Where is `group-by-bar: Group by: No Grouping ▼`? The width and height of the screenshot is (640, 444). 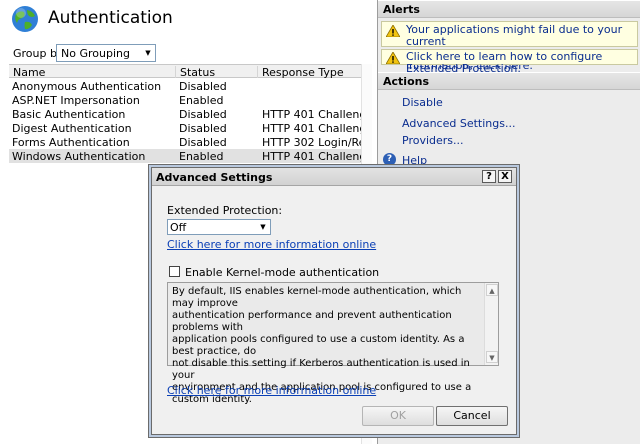
group-by-bar: Group by: No Grouping ▼ is located at coordinates (181, 53).